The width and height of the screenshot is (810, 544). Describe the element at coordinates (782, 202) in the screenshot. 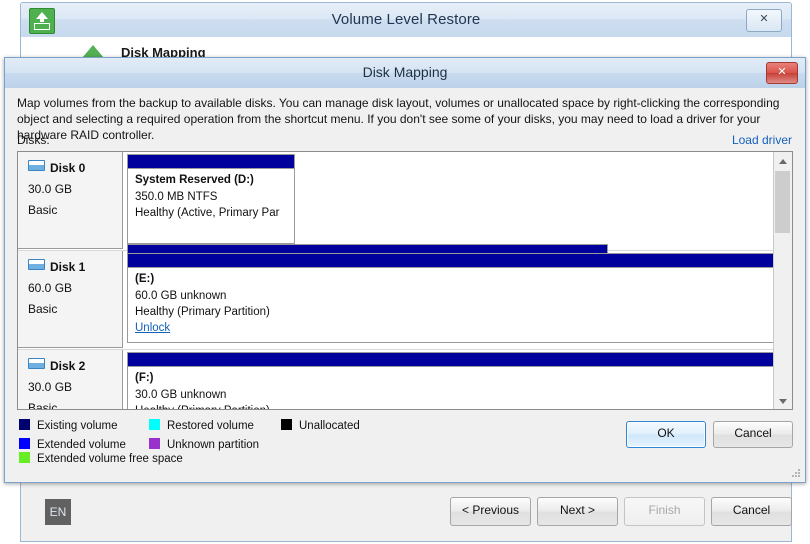

I see `scrollbar-thumb` at that location.